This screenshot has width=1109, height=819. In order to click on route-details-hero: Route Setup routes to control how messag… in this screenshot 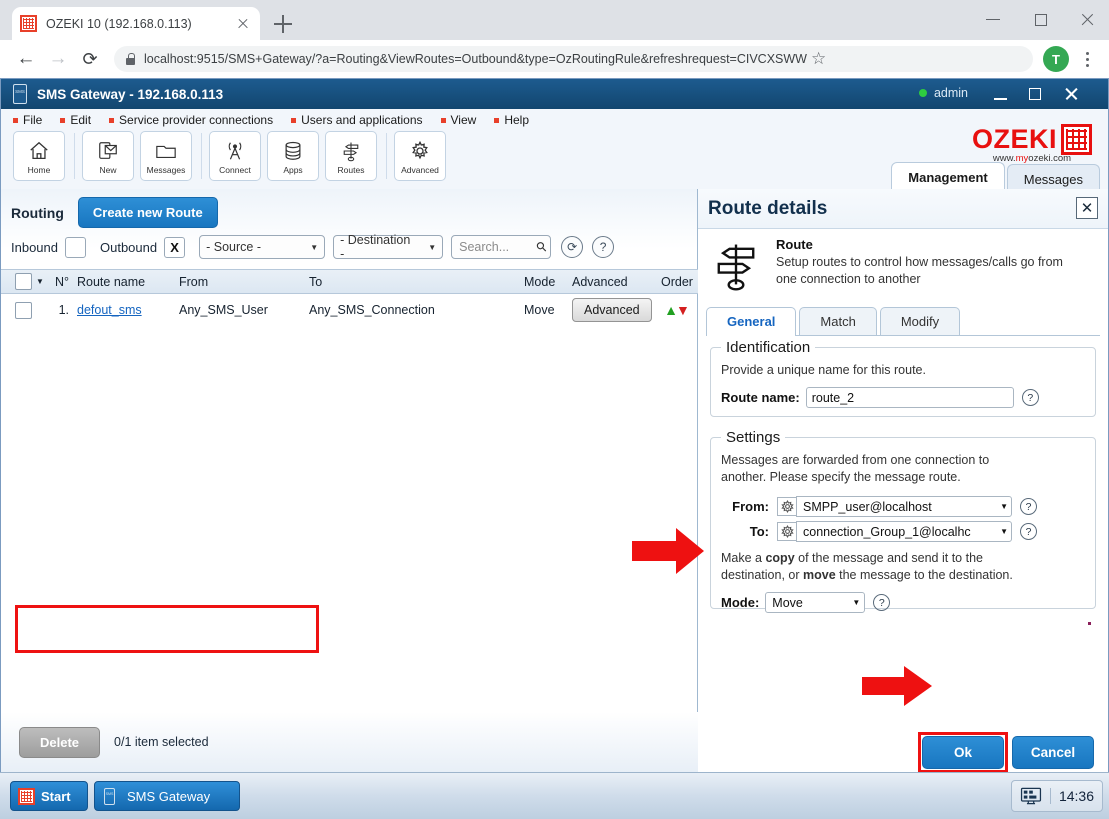, I will do `click(886, 267)`.